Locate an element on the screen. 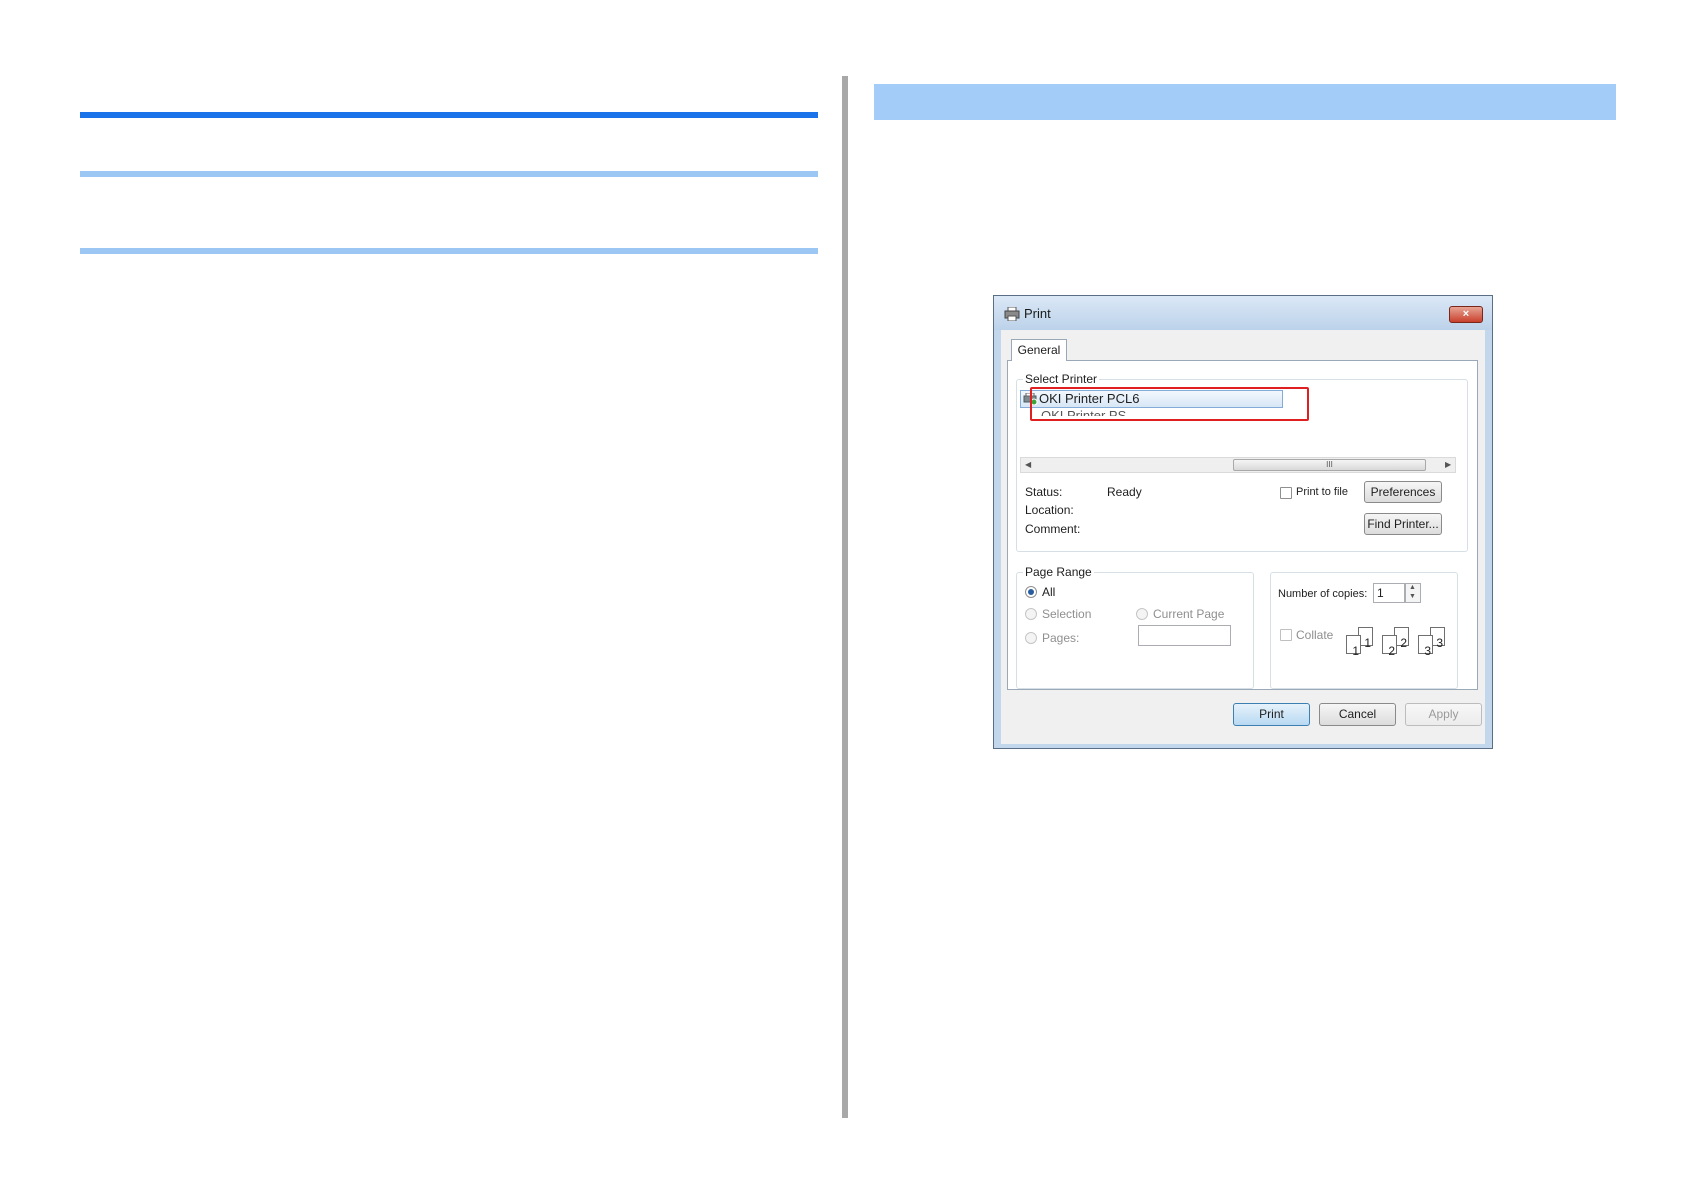 The width and height of the screenshot is (1684, 1190). copies-spinner: ▲ ▼ is located at coordinates (1413, 593).